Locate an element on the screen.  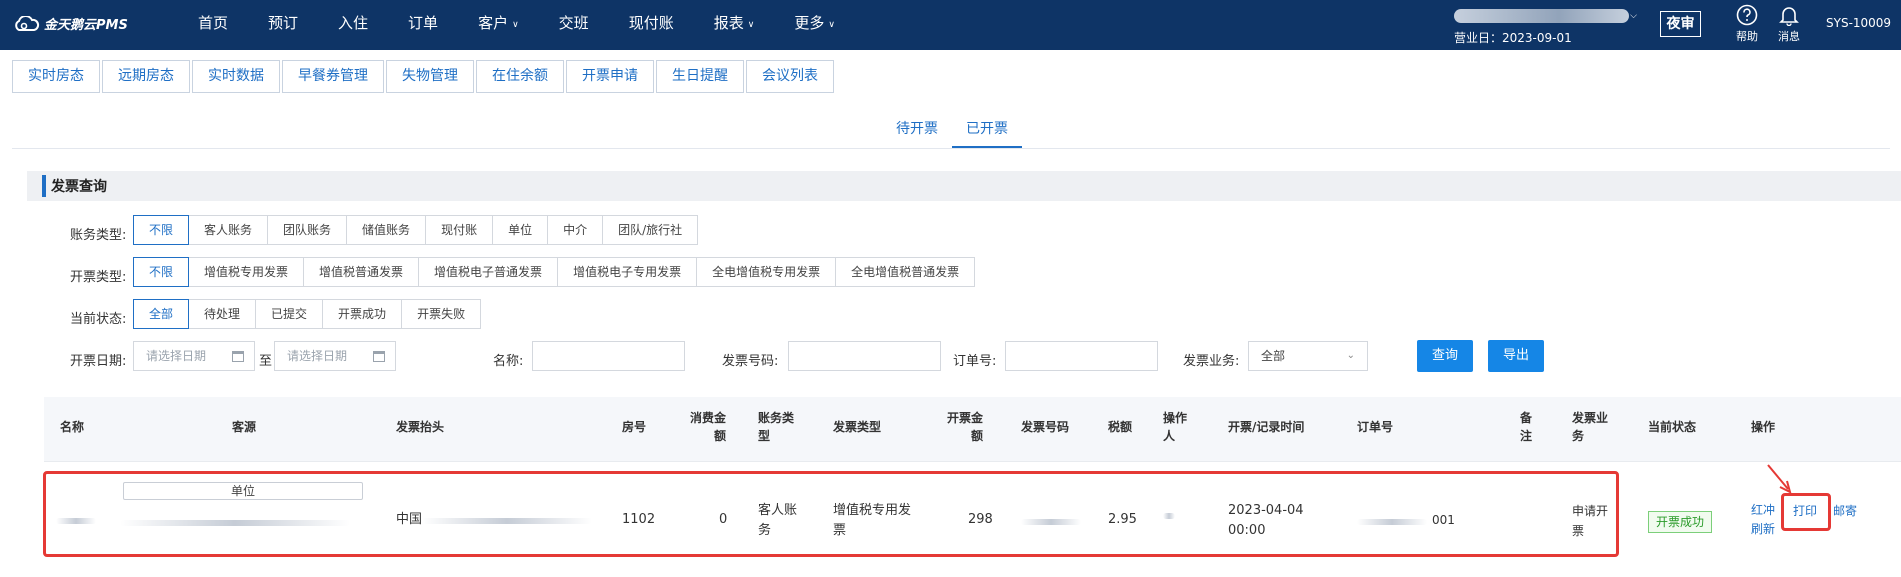
account-type-option-4: 现付账 is located at coordinates (459, 230).